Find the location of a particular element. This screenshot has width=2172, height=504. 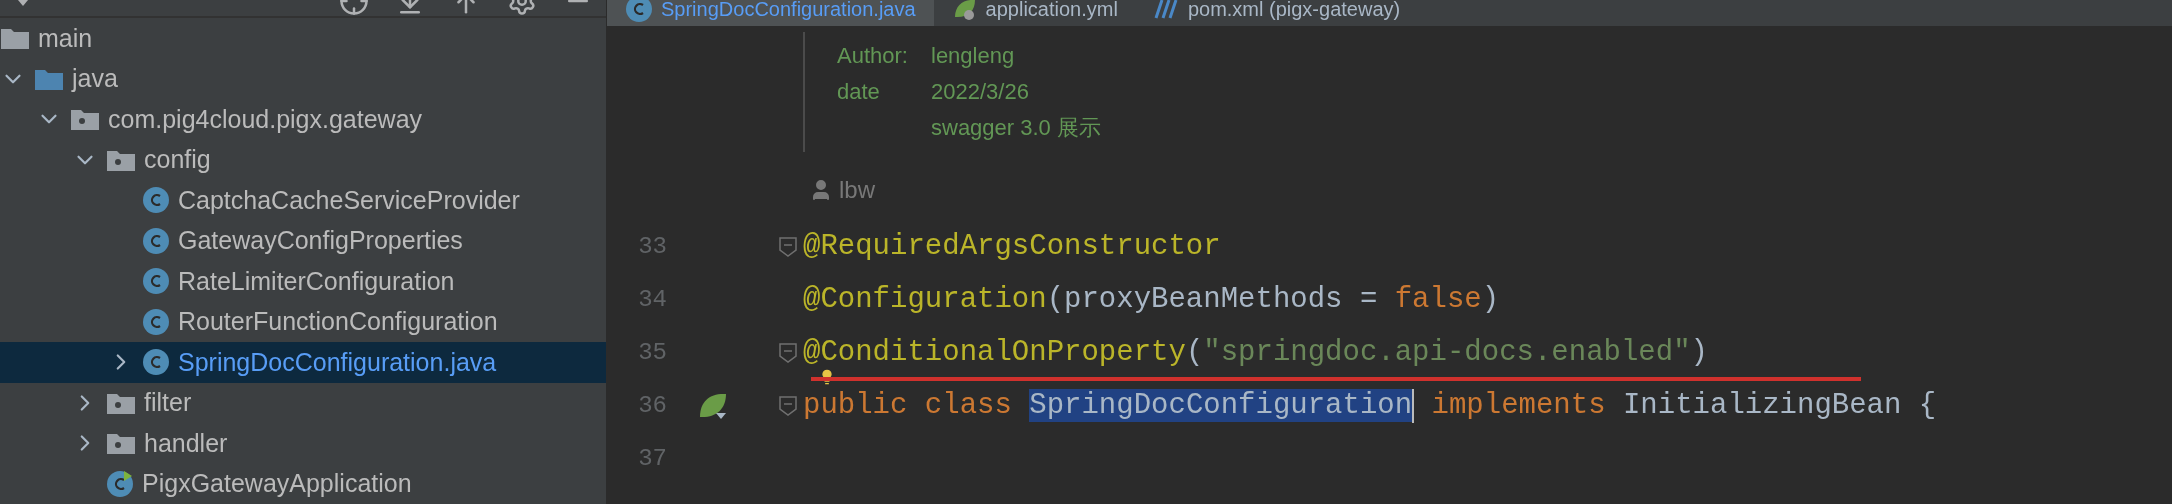

code-token: false is located at coordinates (1438, 299).